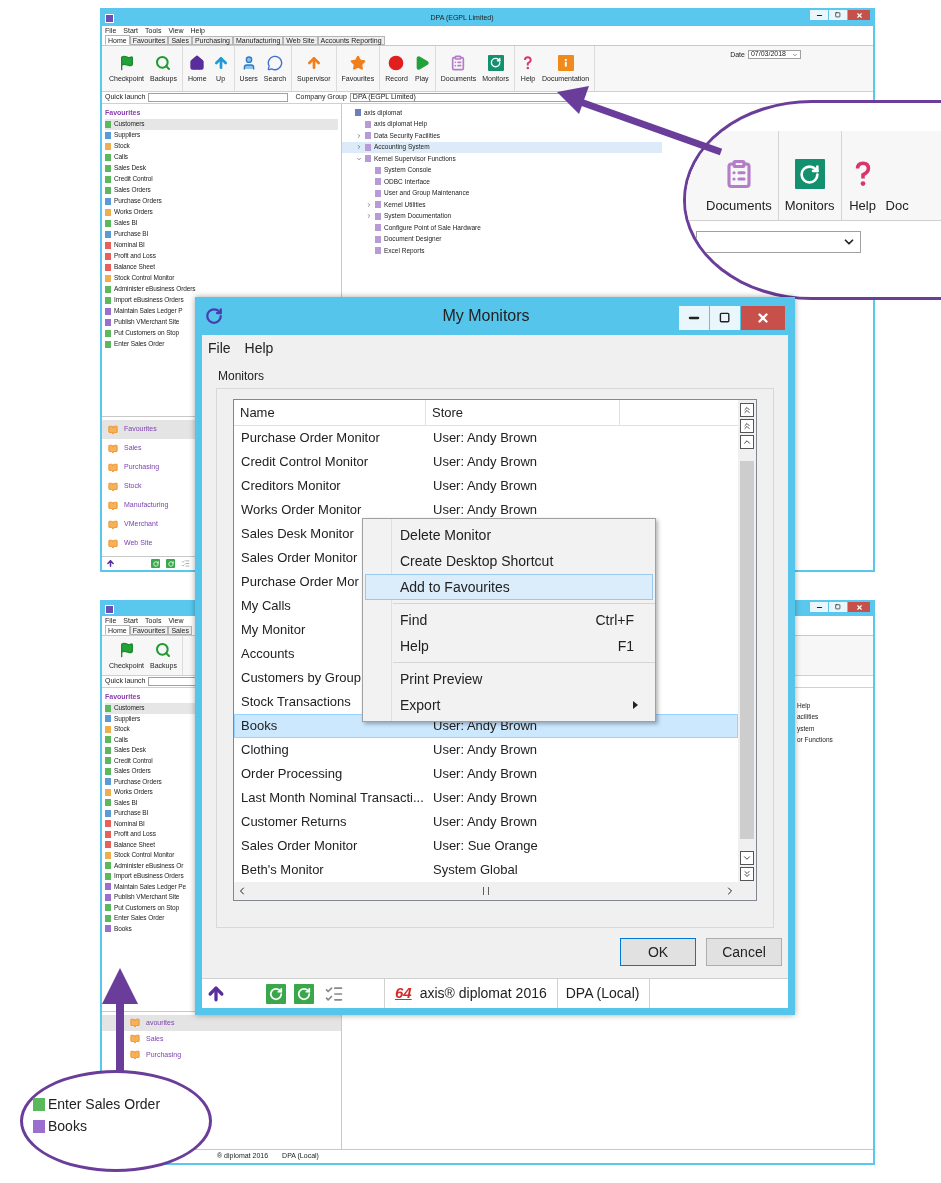 This screenshot has width=941, height=1183. Describe the element at coordinates (310, 438) in the screenshot. I see `table-cell: Purchase Order Monitor` at that location.